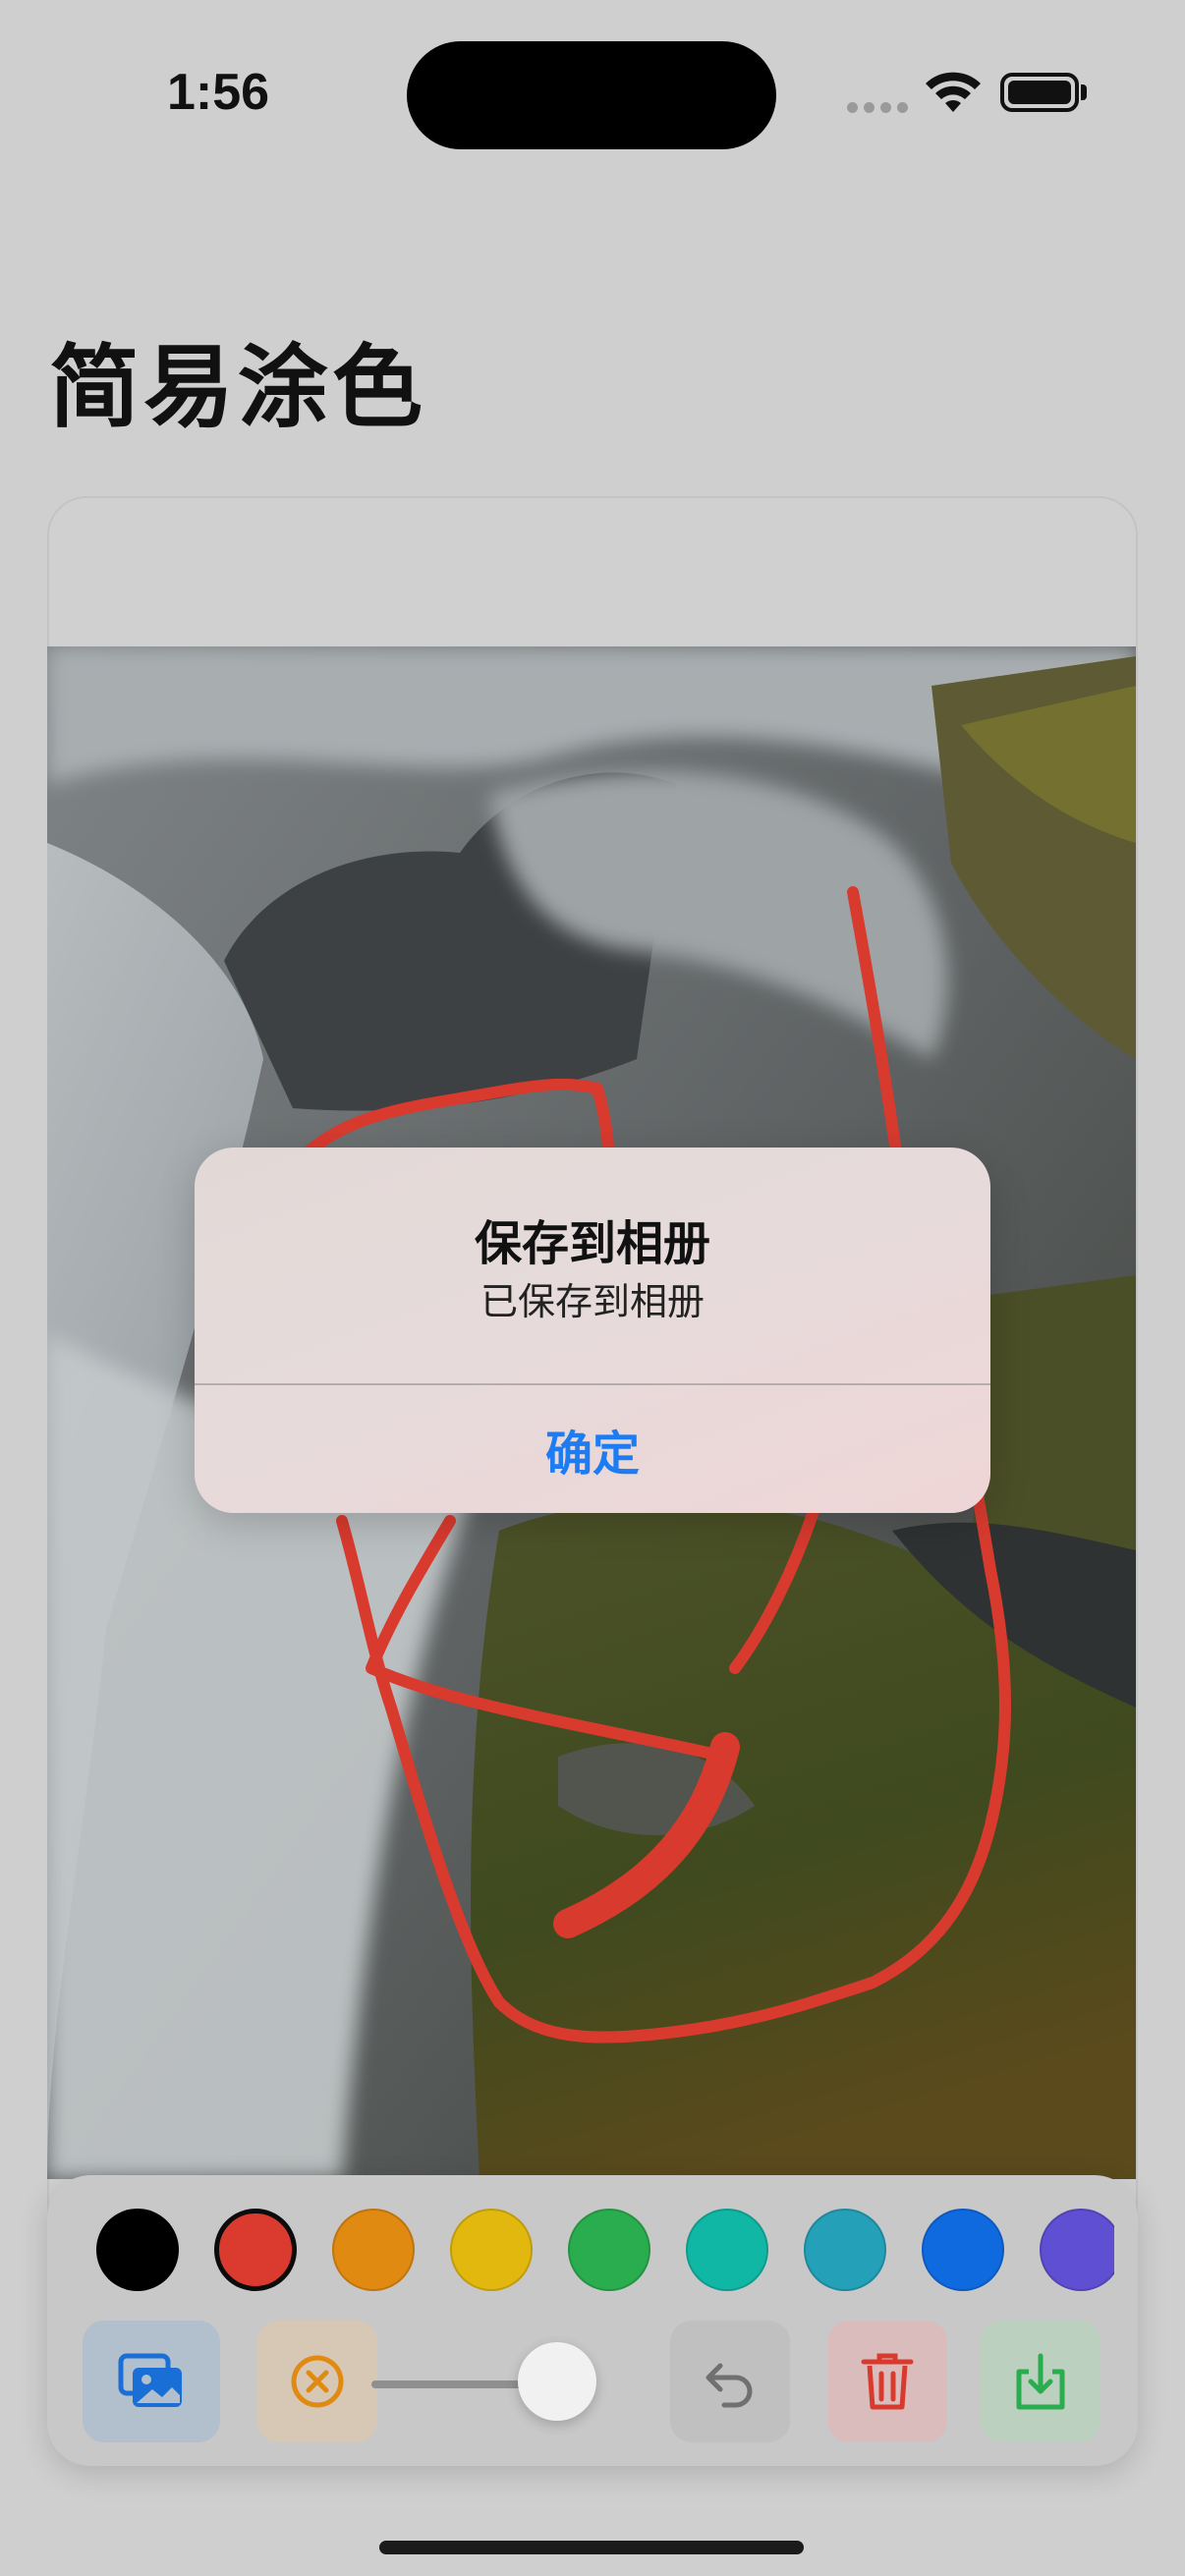 The width and height of the screenshot is (1185, 2576). I want to click on save-download-icon, so click(1041, 2381).